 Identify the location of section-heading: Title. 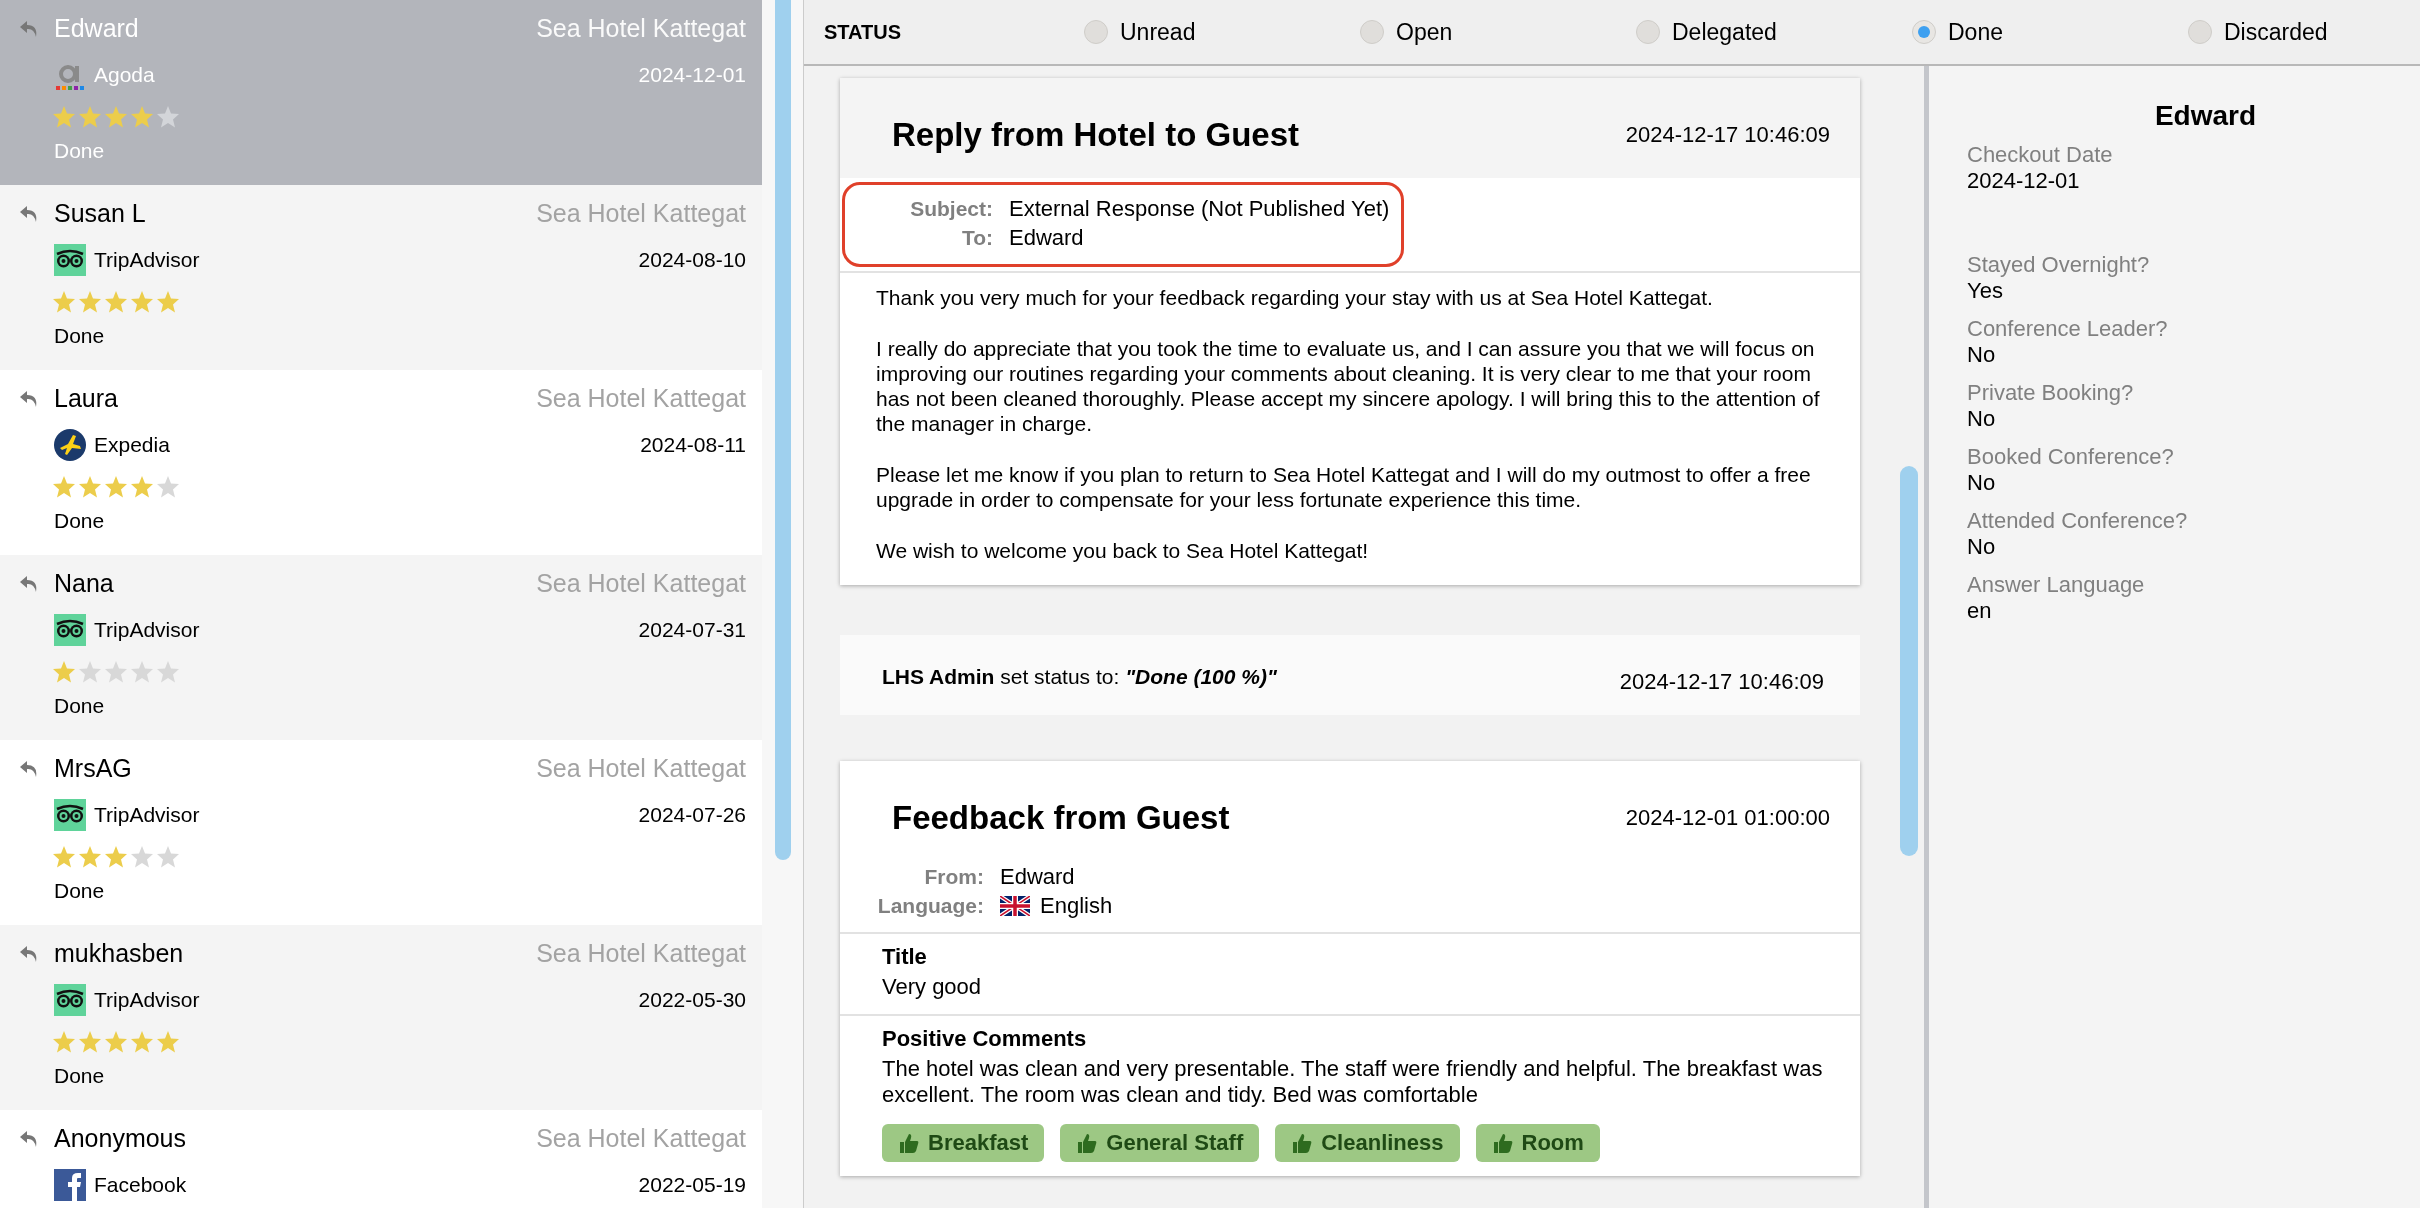
(905, 957).